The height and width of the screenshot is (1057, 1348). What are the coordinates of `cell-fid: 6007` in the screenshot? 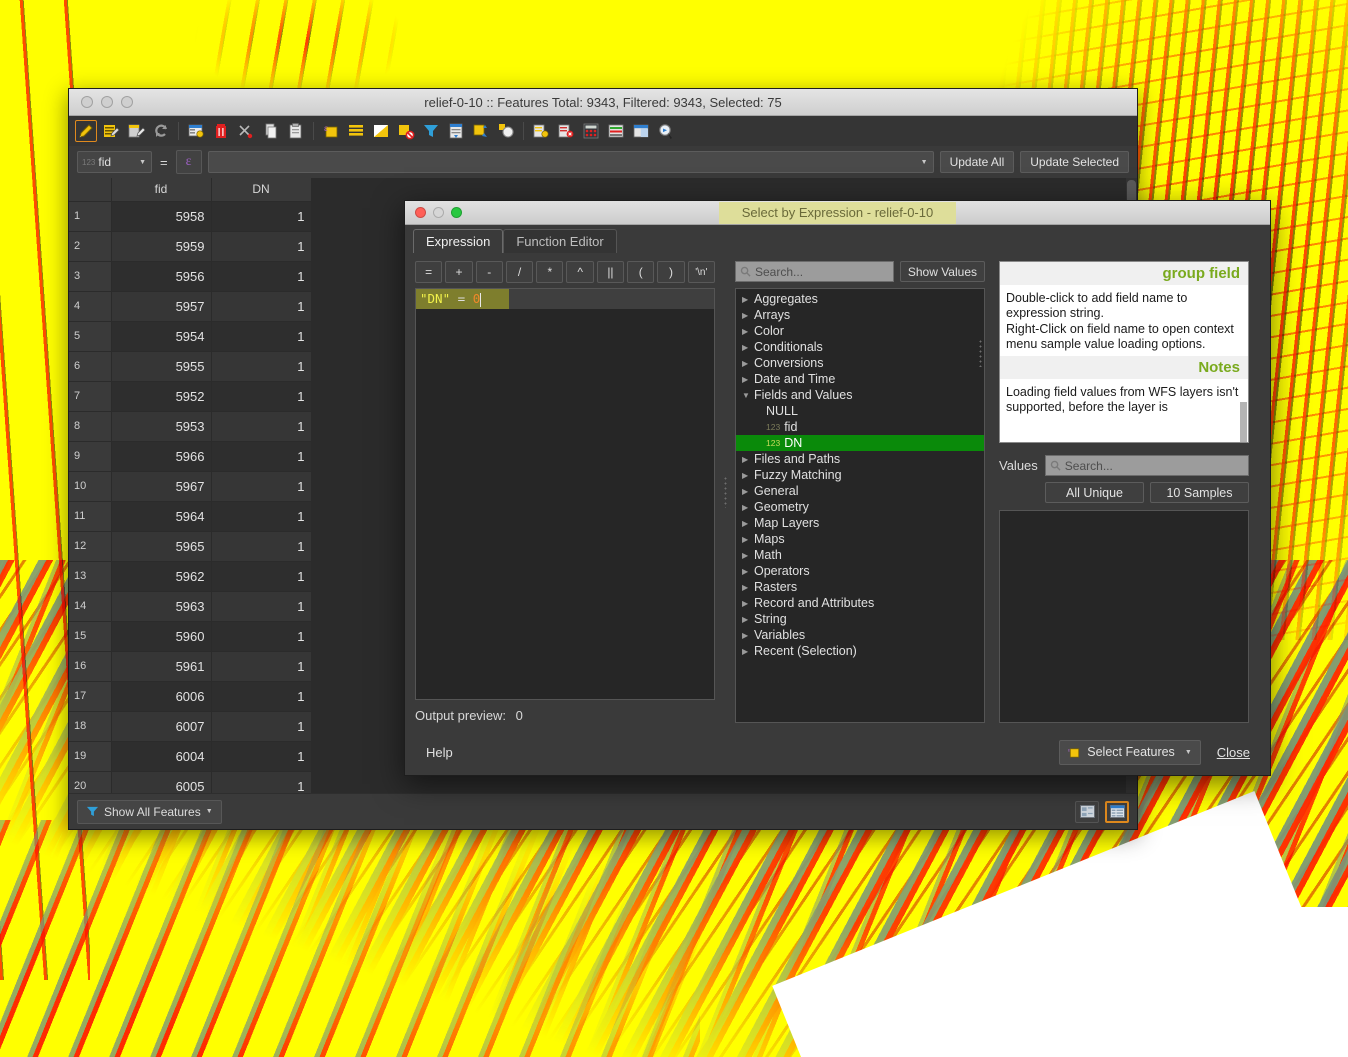 It's located at (161, 726).